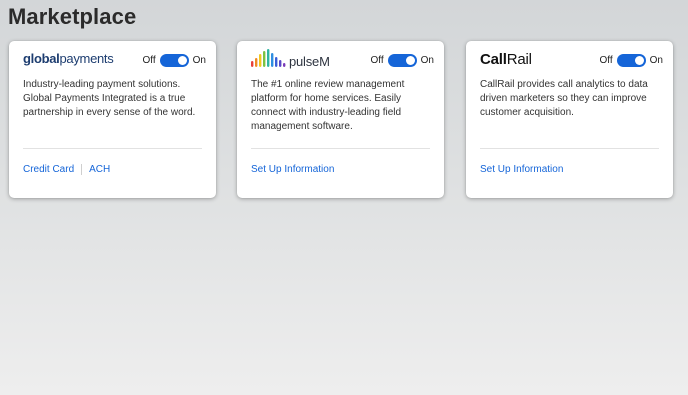 The width and height of the screenshot is (688, 395). I want to click on callrail-logo: CallRail, so click(506, 59).